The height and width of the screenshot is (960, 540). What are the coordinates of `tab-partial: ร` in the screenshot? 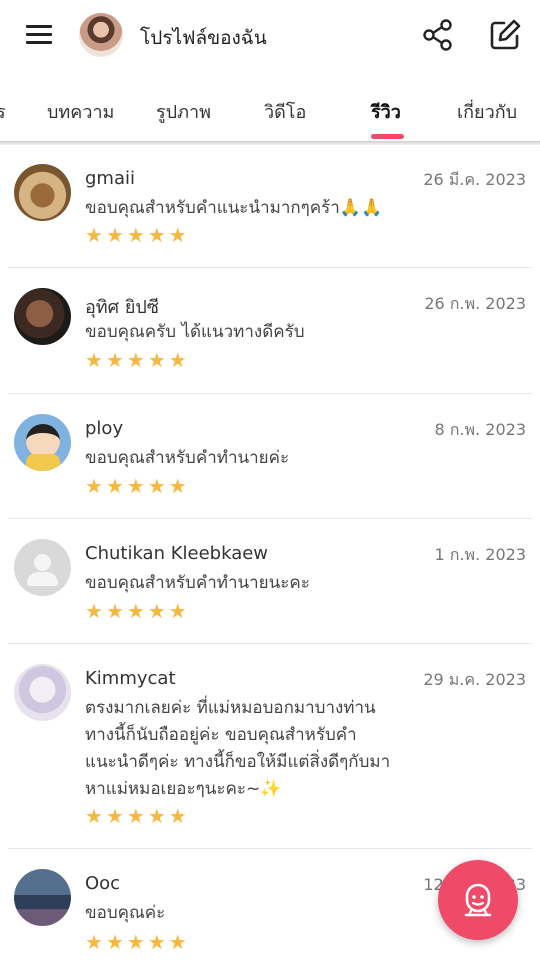 It's located at (3, 111).